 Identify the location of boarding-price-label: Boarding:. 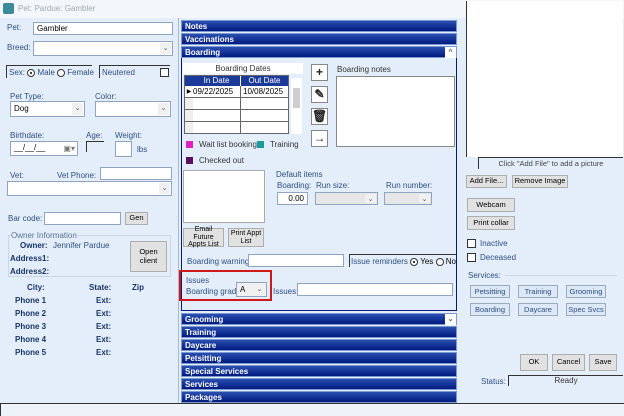
(294, 185).